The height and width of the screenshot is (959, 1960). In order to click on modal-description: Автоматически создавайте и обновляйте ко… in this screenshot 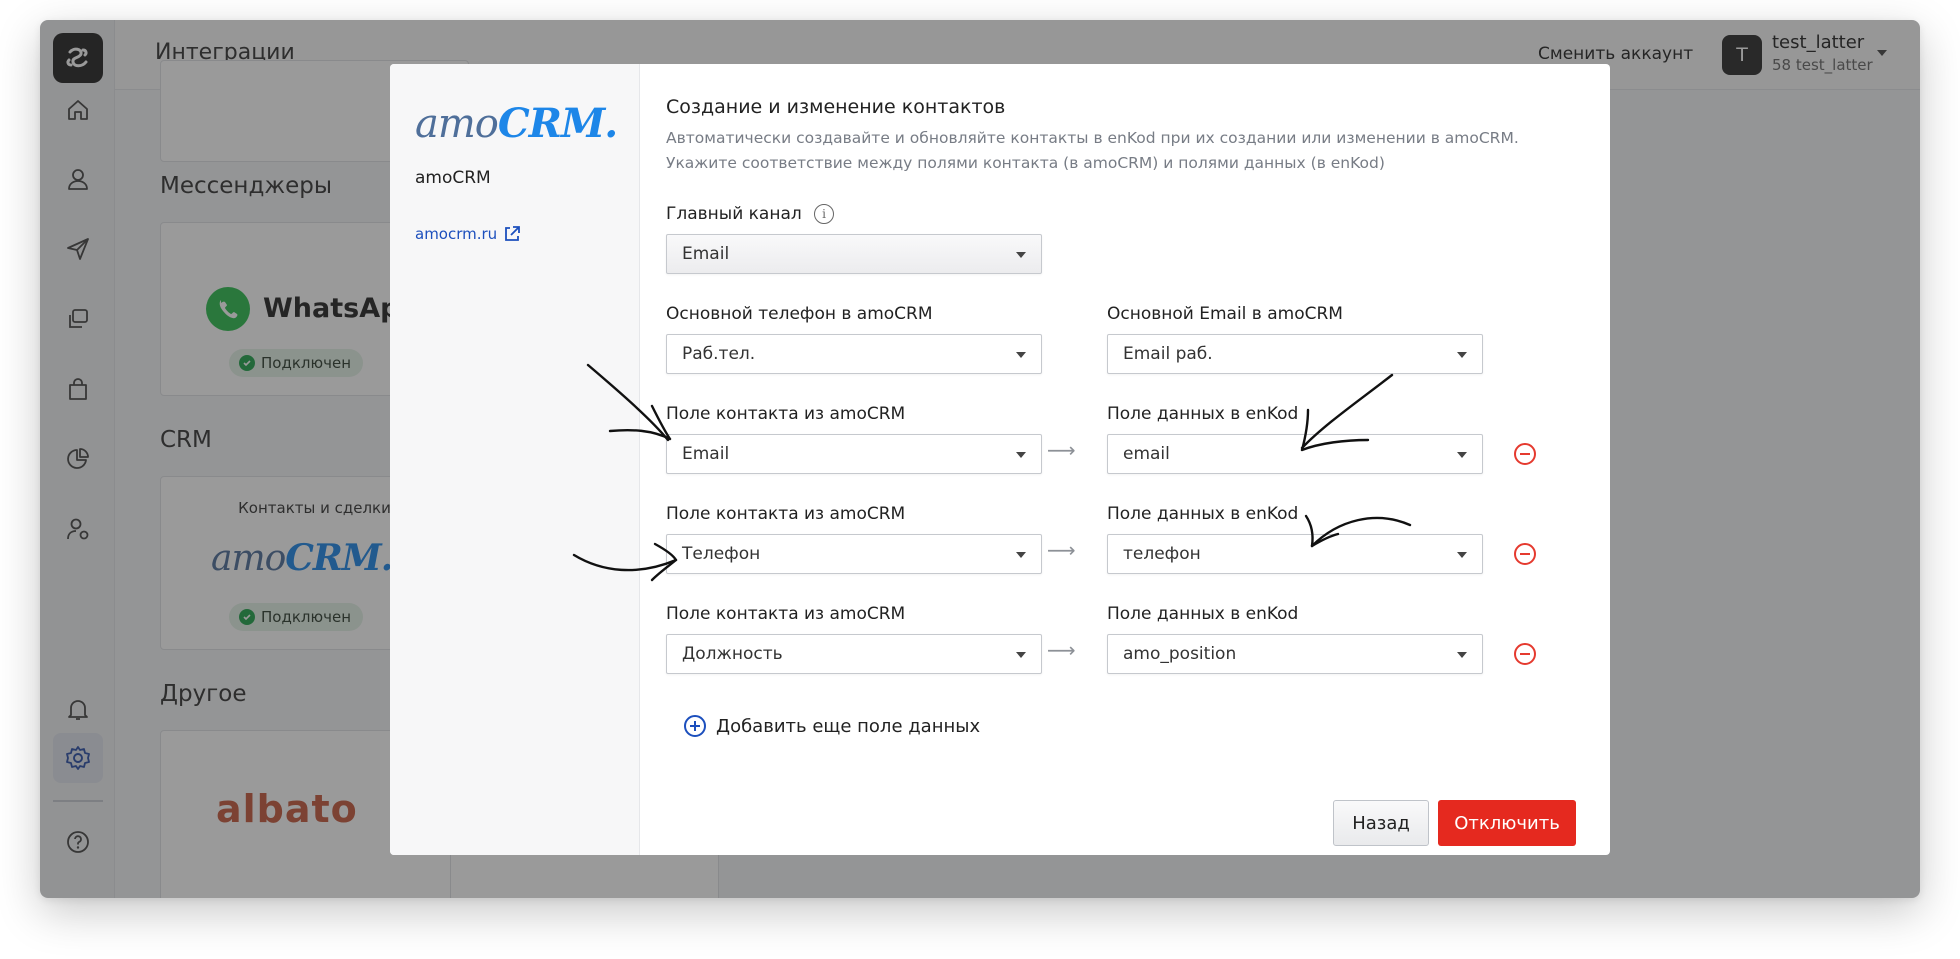, I will do `click(1092, 150)`.